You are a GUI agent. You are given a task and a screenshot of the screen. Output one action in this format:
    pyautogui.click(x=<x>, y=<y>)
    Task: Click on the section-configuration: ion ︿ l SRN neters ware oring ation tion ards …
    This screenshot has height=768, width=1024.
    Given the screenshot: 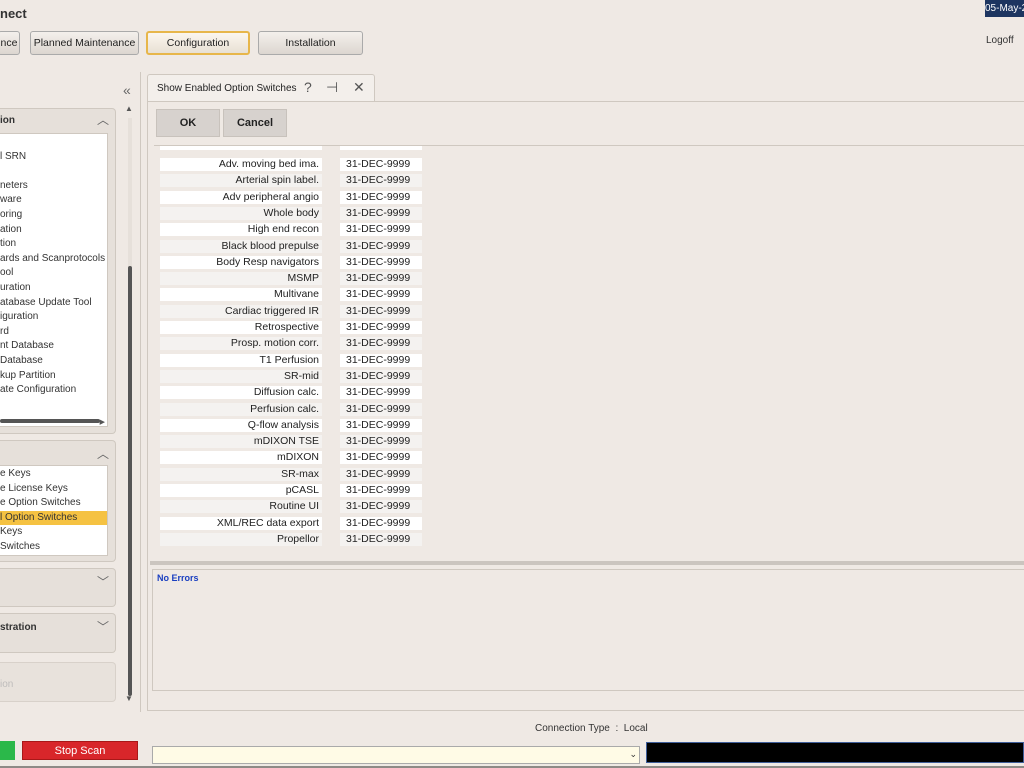 What is the action you would take?
    pyautogui.click(x=58, y=271)
    